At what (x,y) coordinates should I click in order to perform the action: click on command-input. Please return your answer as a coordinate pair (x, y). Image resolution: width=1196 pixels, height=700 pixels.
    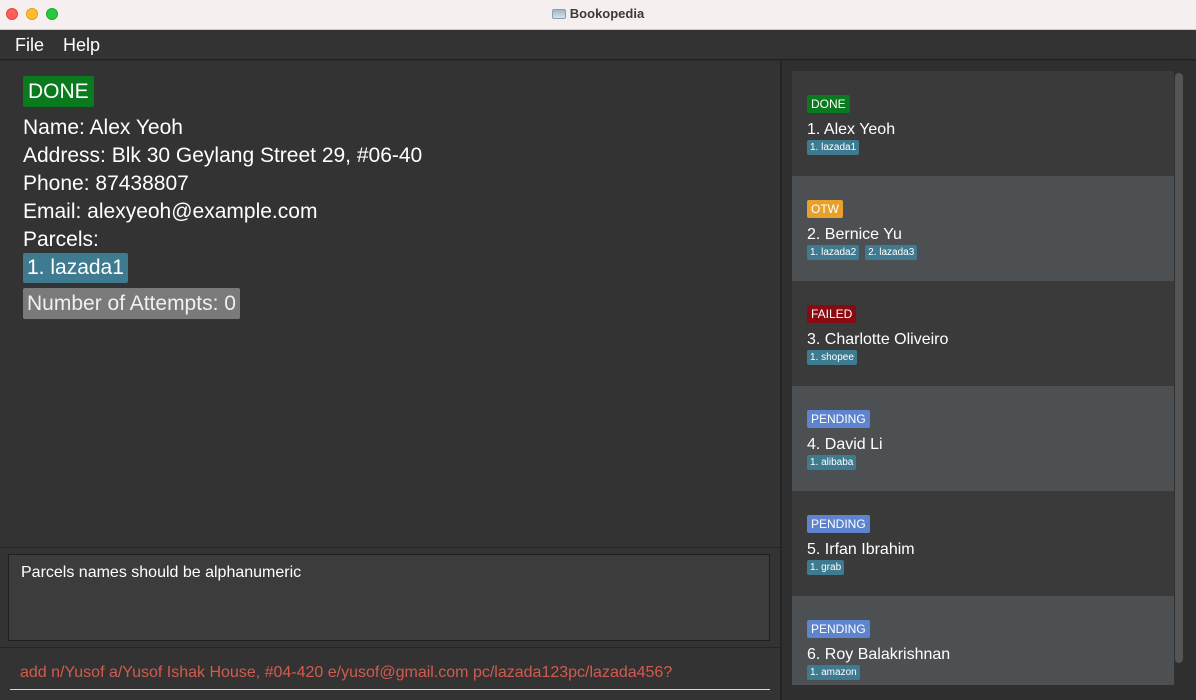
    Looking at the image, I should click on (390, 673).